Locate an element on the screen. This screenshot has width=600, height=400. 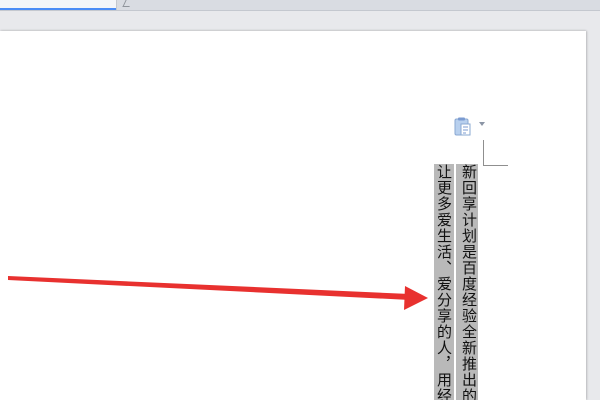
margin-corner-mark-horizontal is located at coordinates (495, 165).